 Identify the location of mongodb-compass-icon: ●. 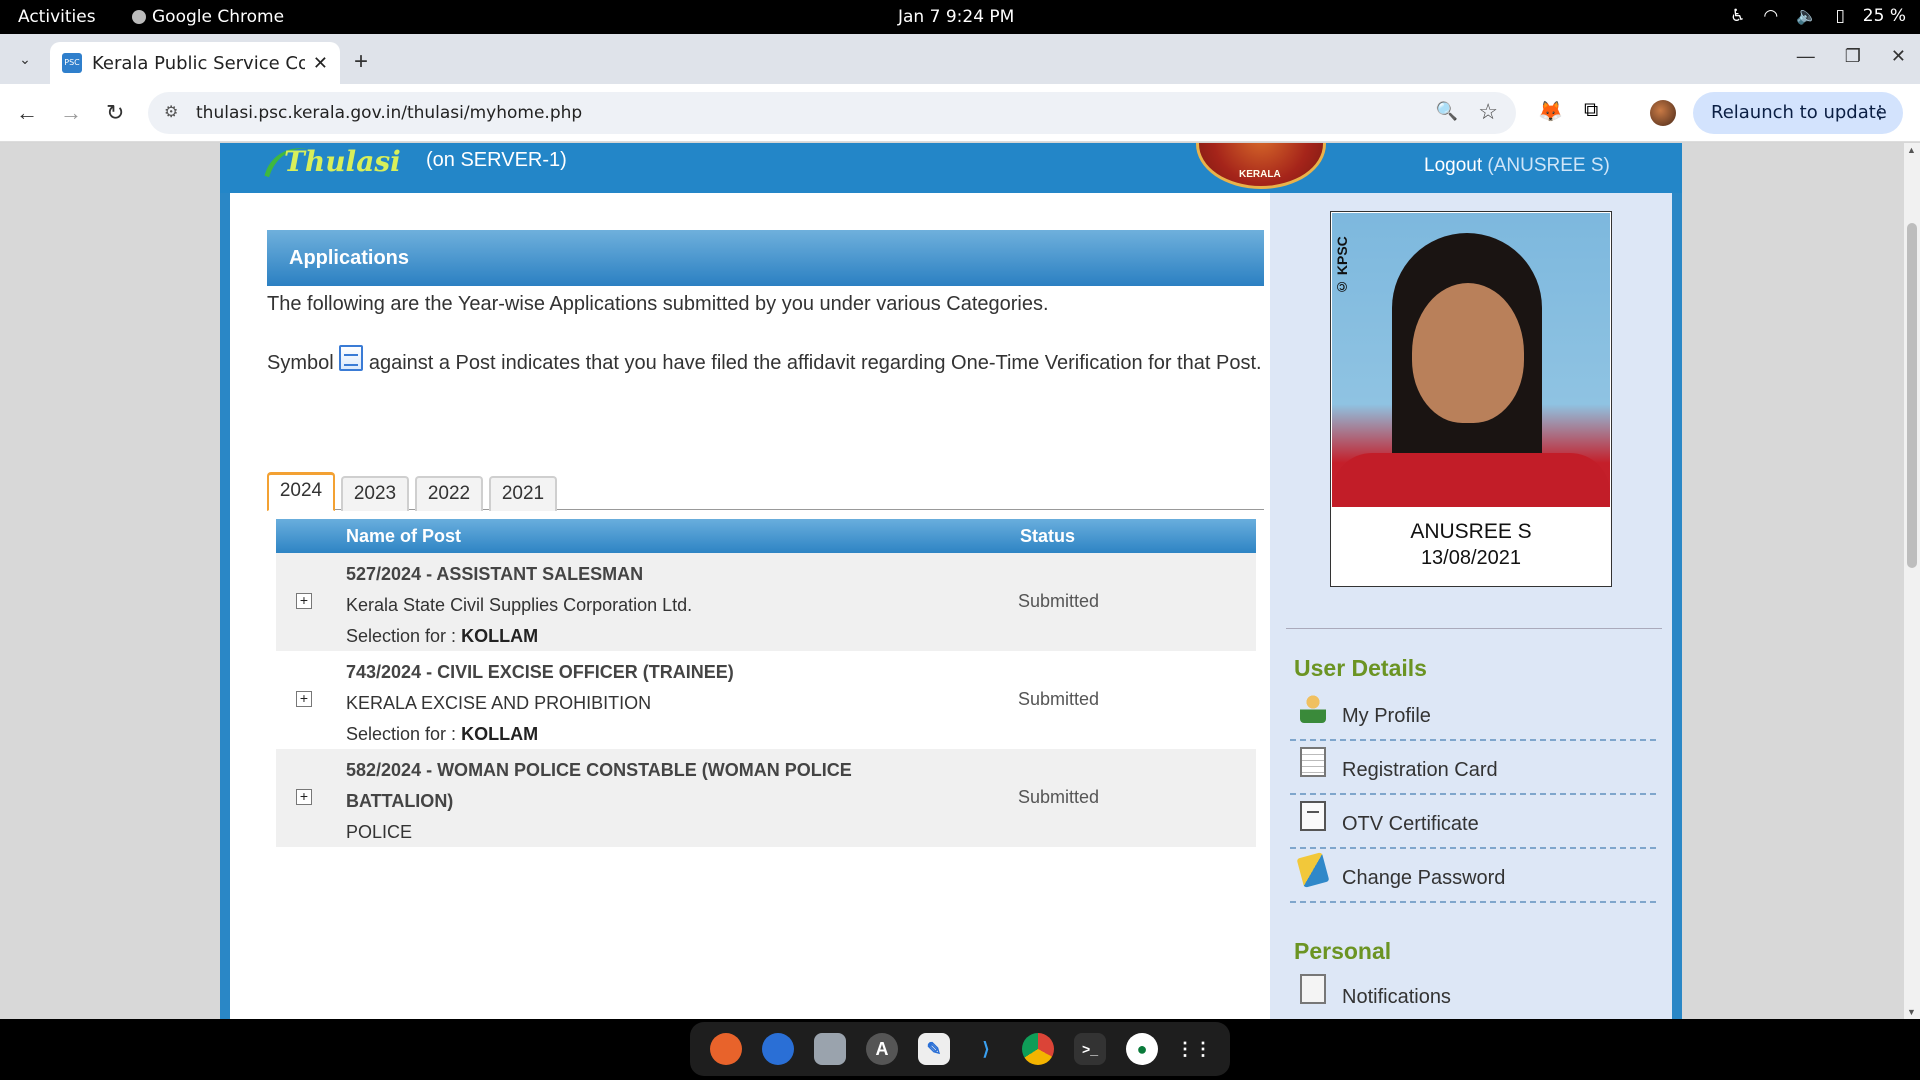
(1142, 1049).